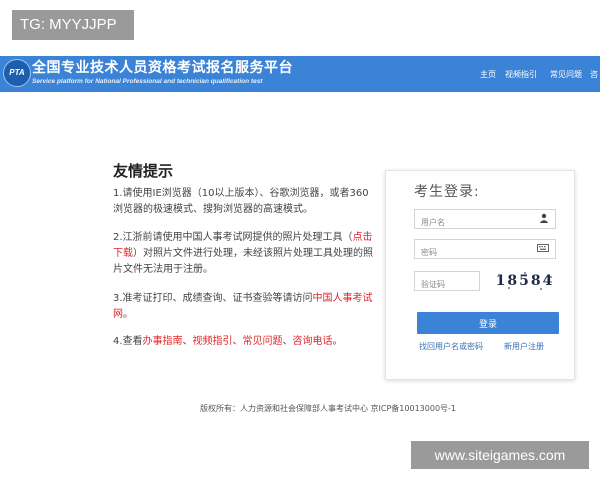 The width and height of the screenshot is (600, 480). What do you see at coordinates (544, 219) in the screenshot?
I see `user-icon` at bounding box center [544, 219].